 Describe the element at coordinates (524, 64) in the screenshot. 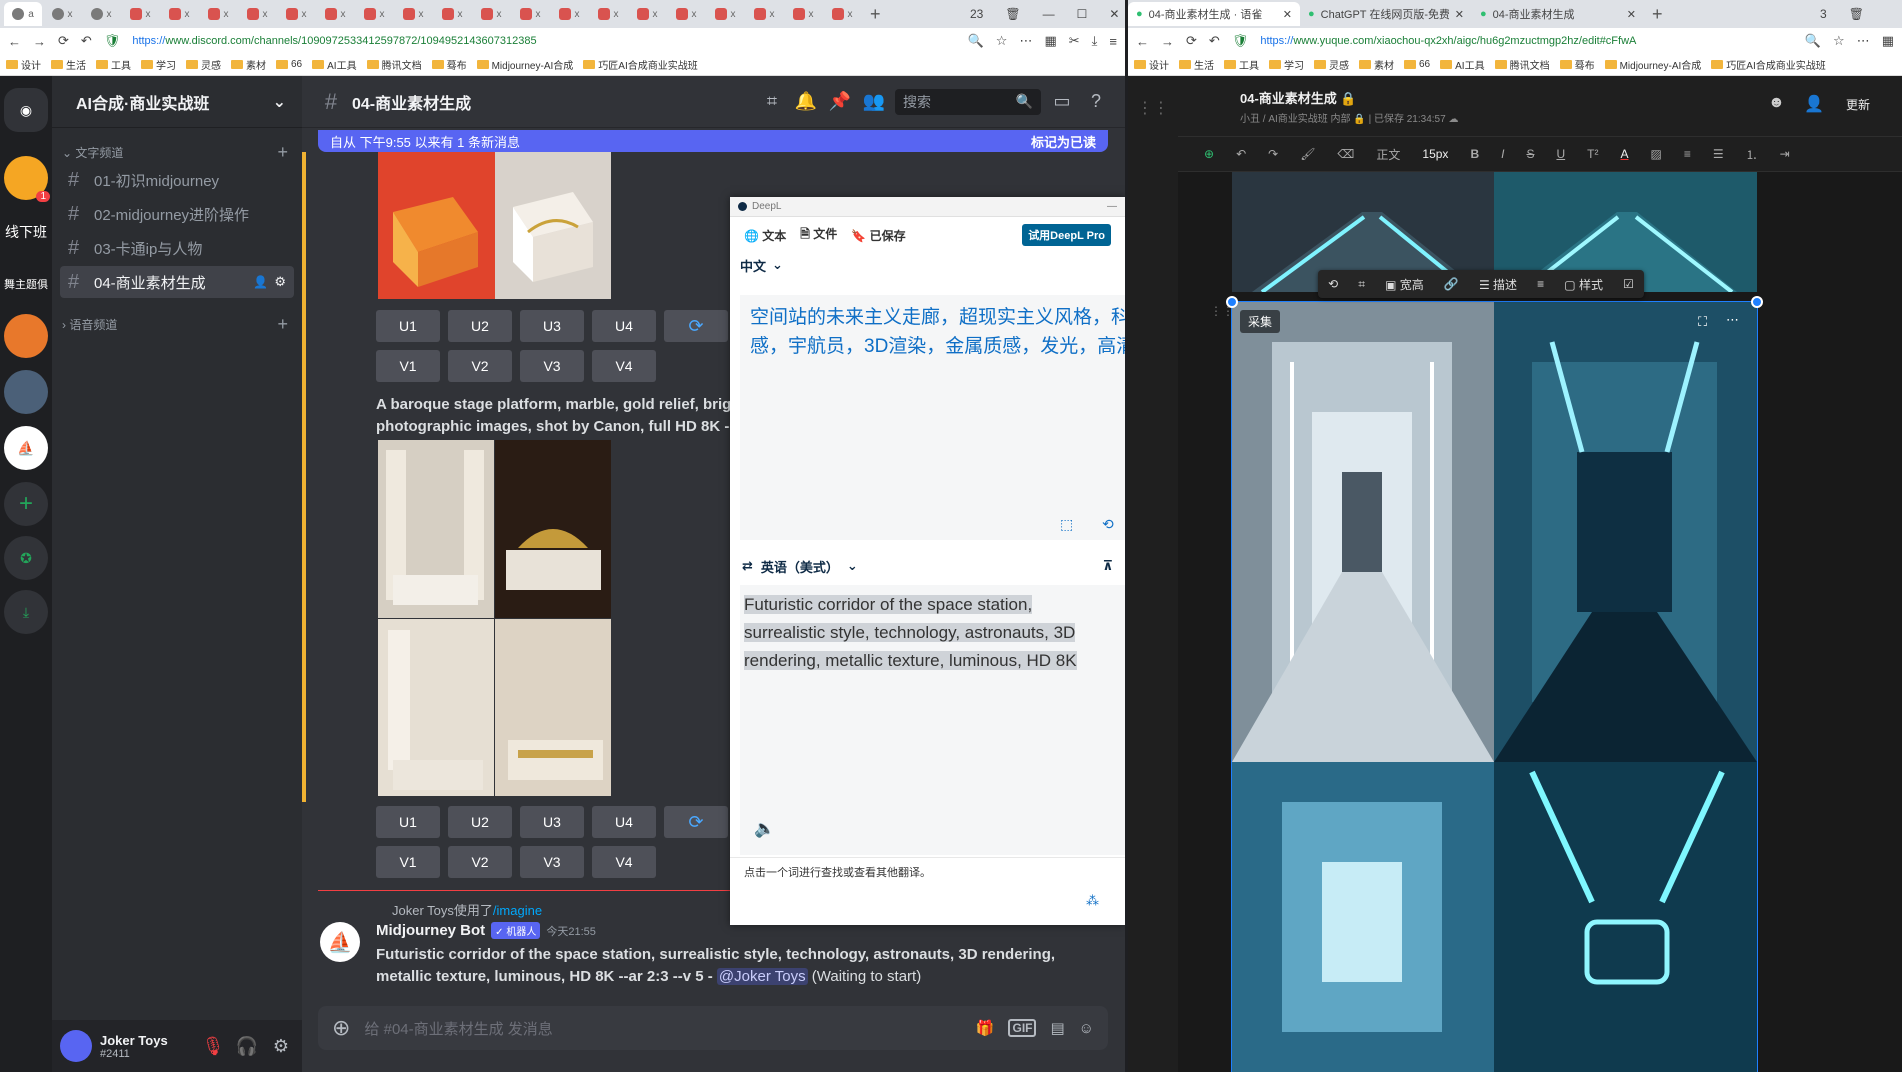

I see `bookmark-item: Midjourney-AI合成` at that location.